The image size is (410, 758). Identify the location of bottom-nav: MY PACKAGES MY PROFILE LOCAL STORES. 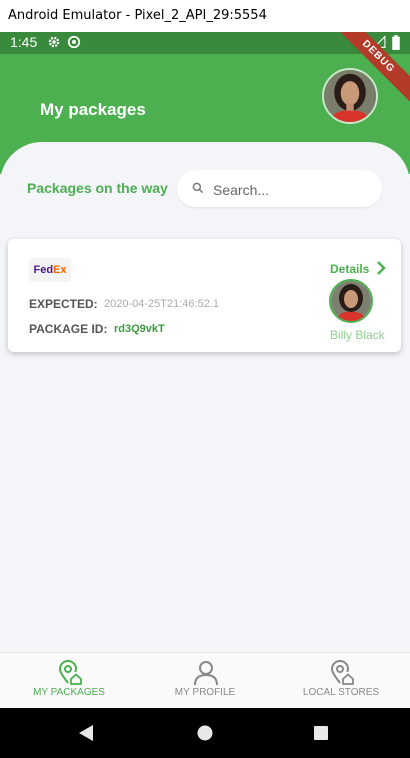
(205, 680).